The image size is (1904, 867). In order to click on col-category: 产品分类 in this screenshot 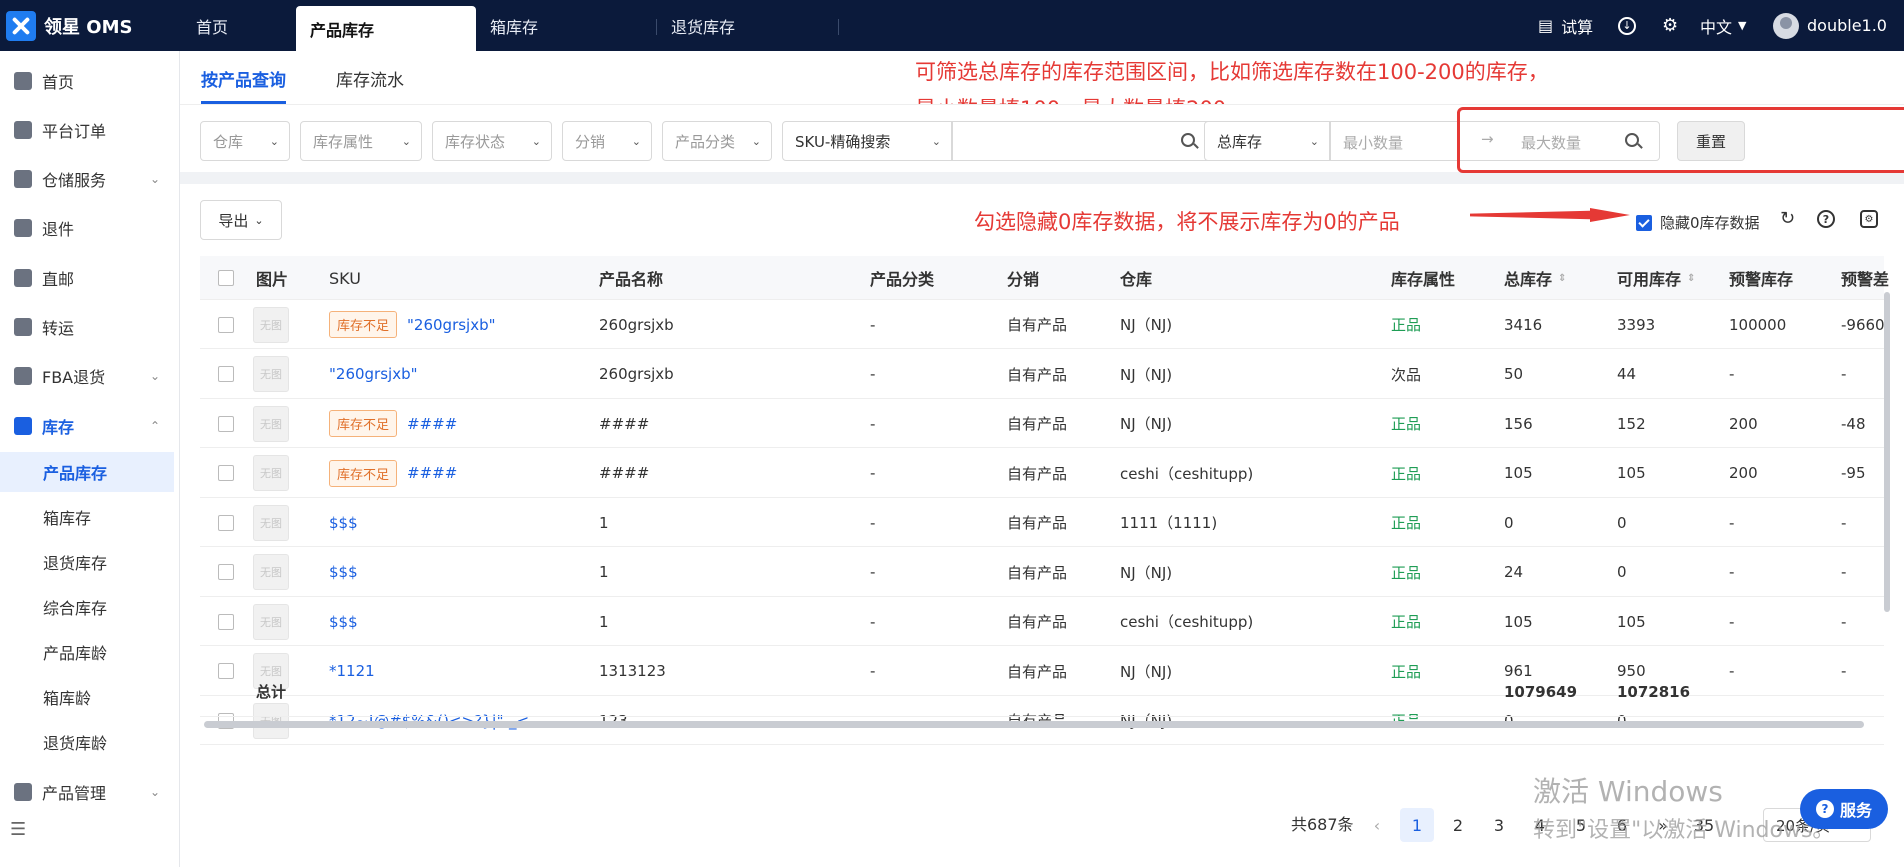, I will do `click(902, 279)`.